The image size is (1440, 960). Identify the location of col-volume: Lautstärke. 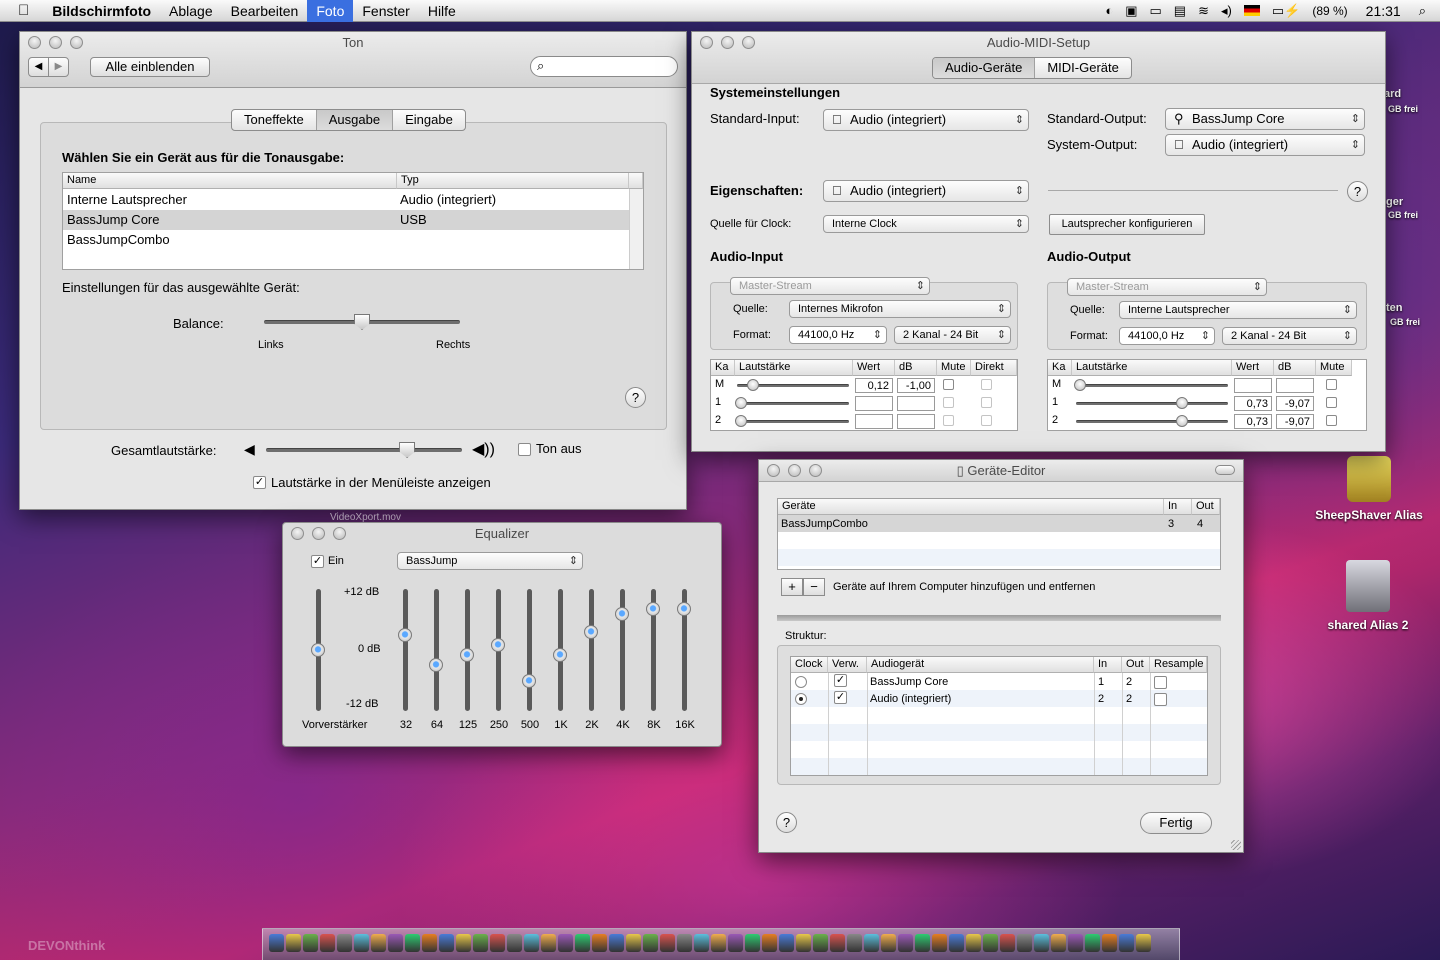
(1152, 368).